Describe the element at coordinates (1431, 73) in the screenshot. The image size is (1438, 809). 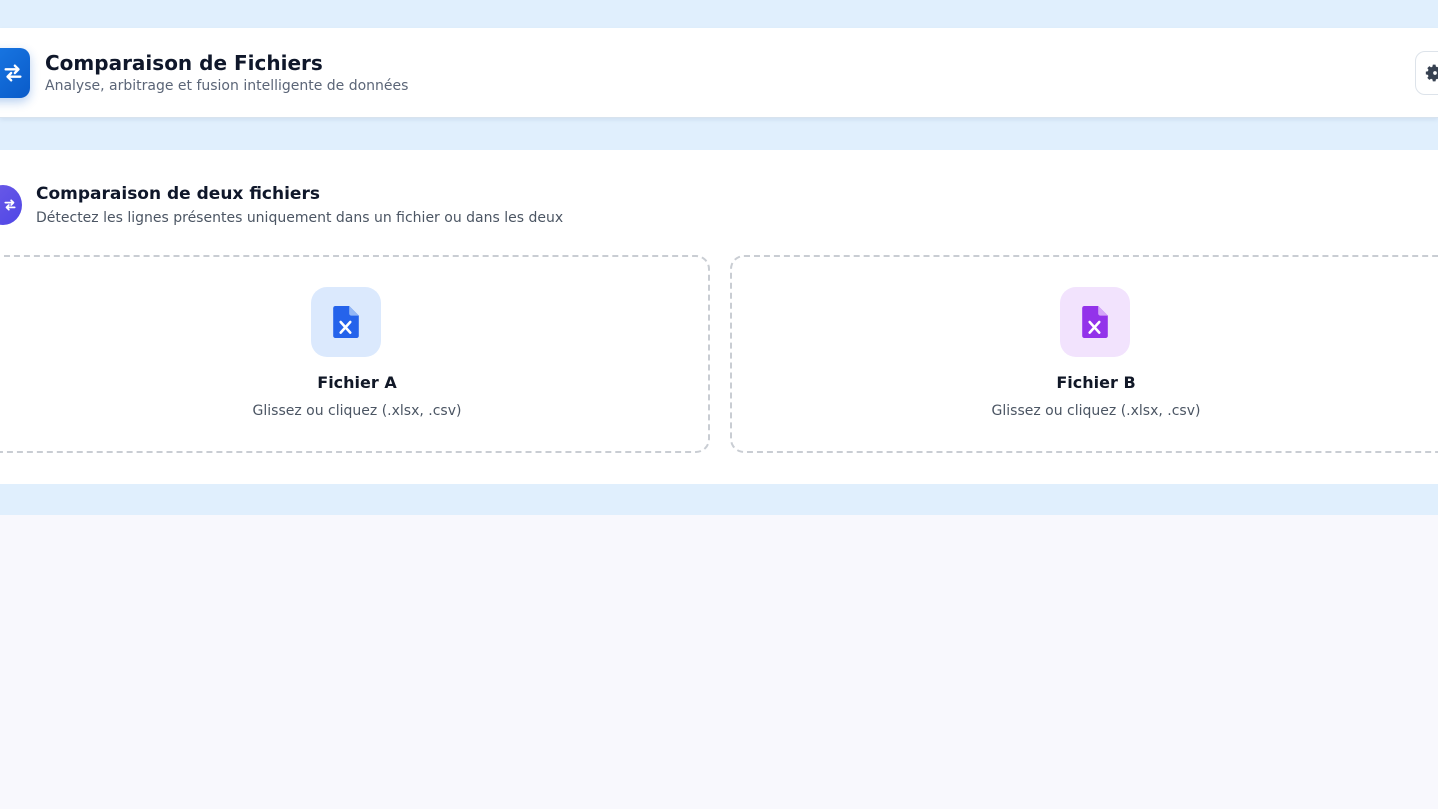
I see `gear-icon` at that location.